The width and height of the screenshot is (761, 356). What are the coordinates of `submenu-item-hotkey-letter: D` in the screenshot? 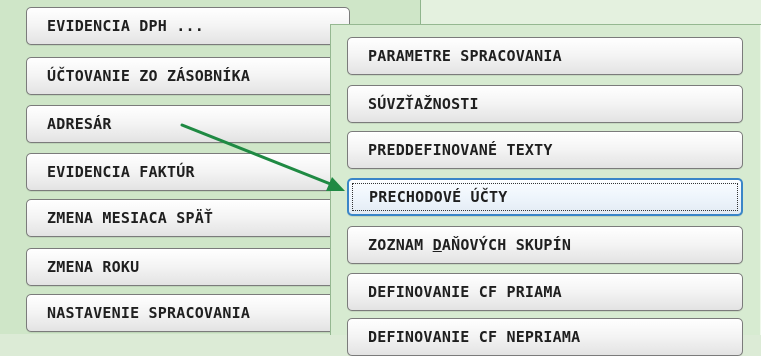 It's located at (437, 245).